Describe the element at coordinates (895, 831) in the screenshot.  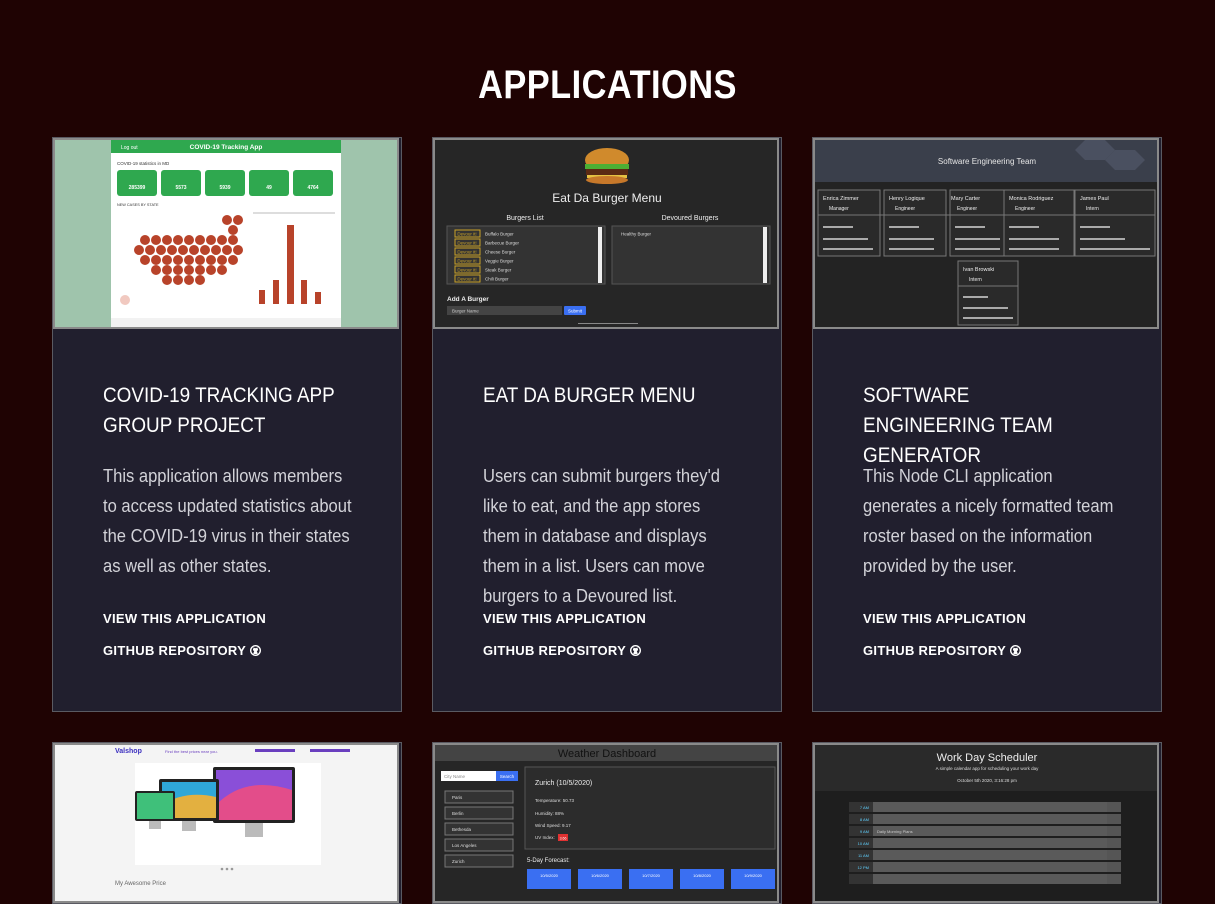
I see `svg-text: Daily Morning Plans` at that location.